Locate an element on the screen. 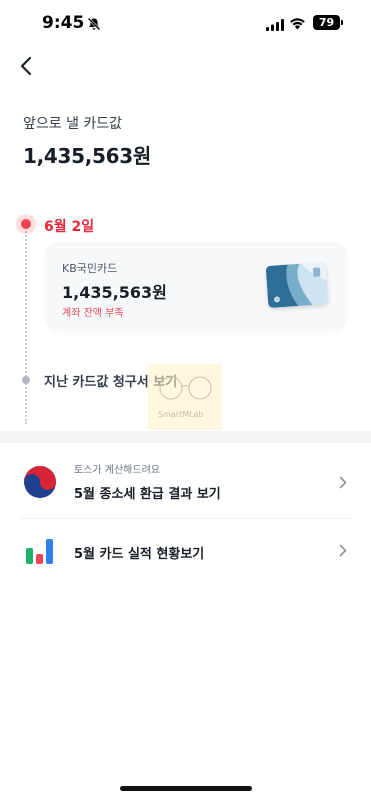 The width and height of the screenshot is (371, 800). bell-off-icon is located at coordinates (94, 25).